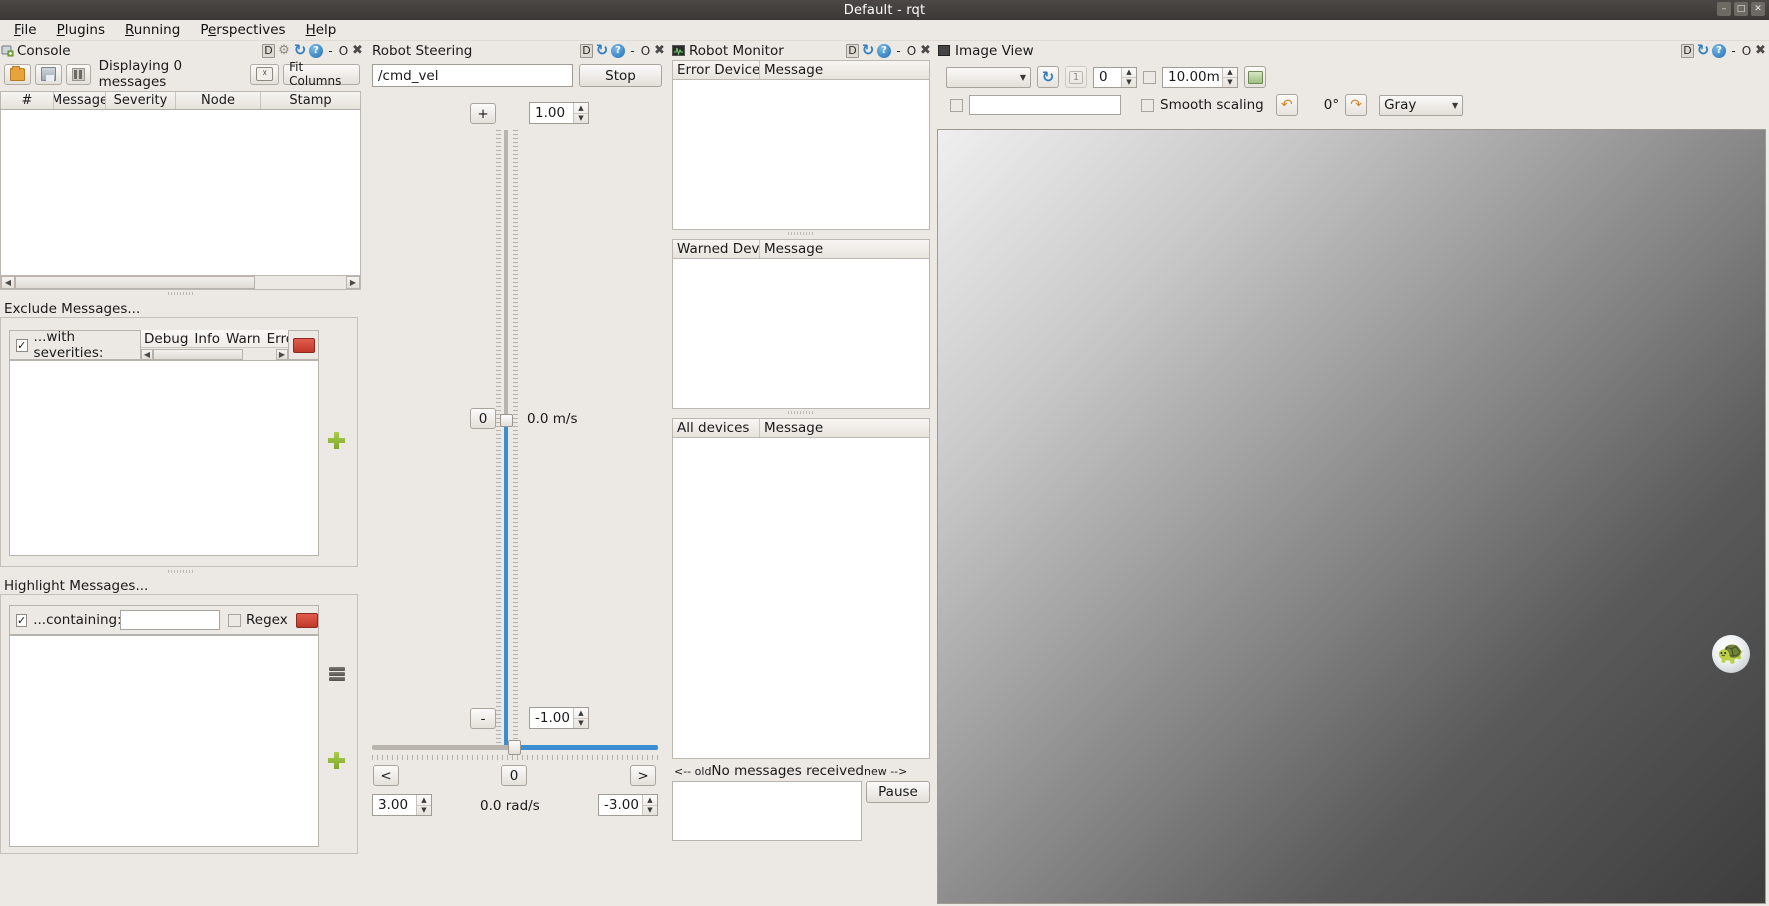  What do you see at coordinates (242, 30) in the screenshot?
I see `menu-perspectives: Perspectives` at bounding box center [242, 30].